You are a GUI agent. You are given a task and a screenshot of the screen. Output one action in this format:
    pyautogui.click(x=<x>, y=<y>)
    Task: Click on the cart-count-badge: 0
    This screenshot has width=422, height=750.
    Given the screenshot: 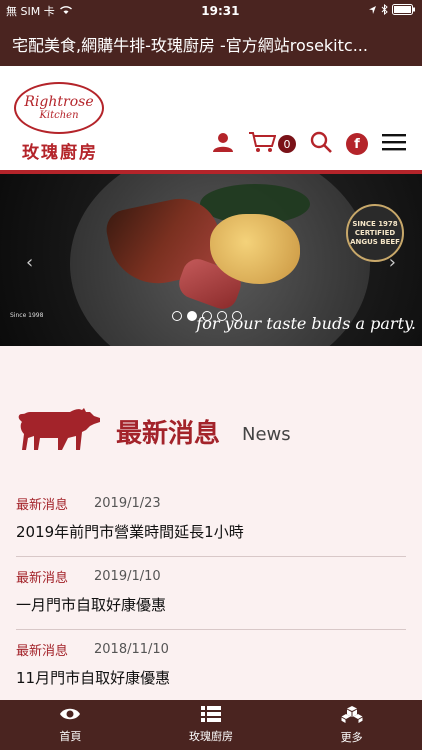 What is the action you would take?
    pyautogui.click(x=287, y=144)
    